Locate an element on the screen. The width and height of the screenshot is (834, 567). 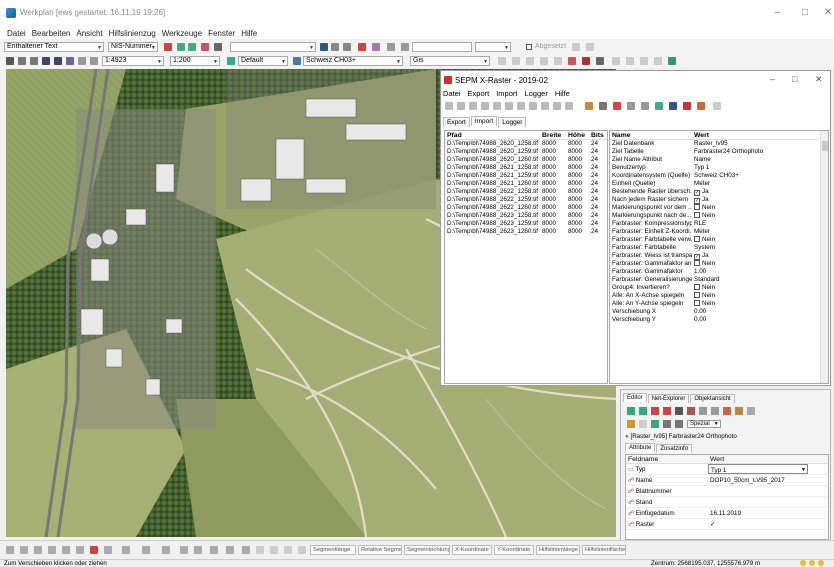
ed-pen-icon is located at coordinates (643, 424).